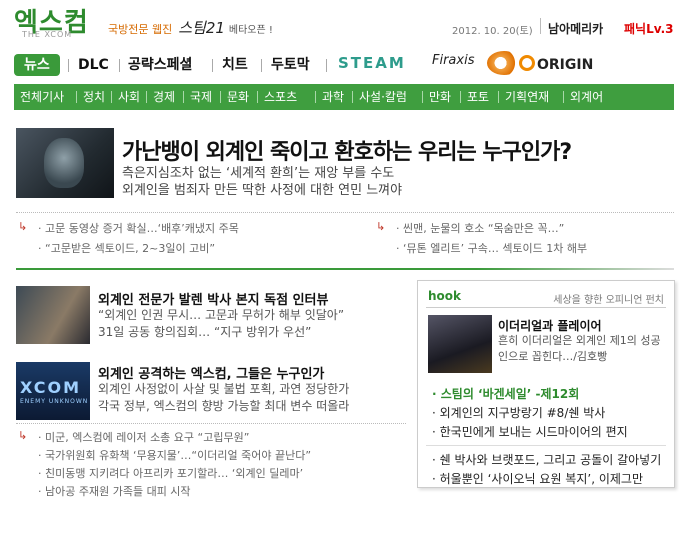  I want to click on hook-title: 이더리얼과 플레이어, so click(550, 325).